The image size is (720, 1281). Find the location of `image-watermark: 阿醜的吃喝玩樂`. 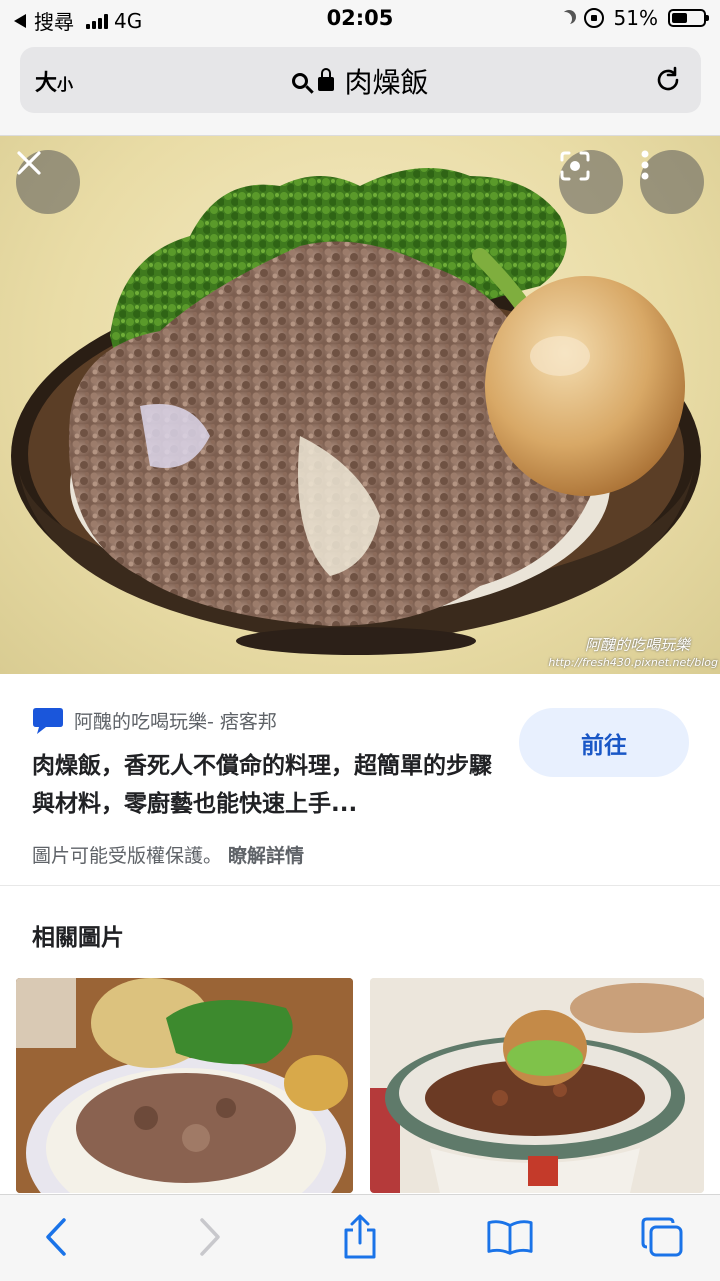

image-watermark: 阿醜的吃喝玩樂 is located at coordinates (637, 645).